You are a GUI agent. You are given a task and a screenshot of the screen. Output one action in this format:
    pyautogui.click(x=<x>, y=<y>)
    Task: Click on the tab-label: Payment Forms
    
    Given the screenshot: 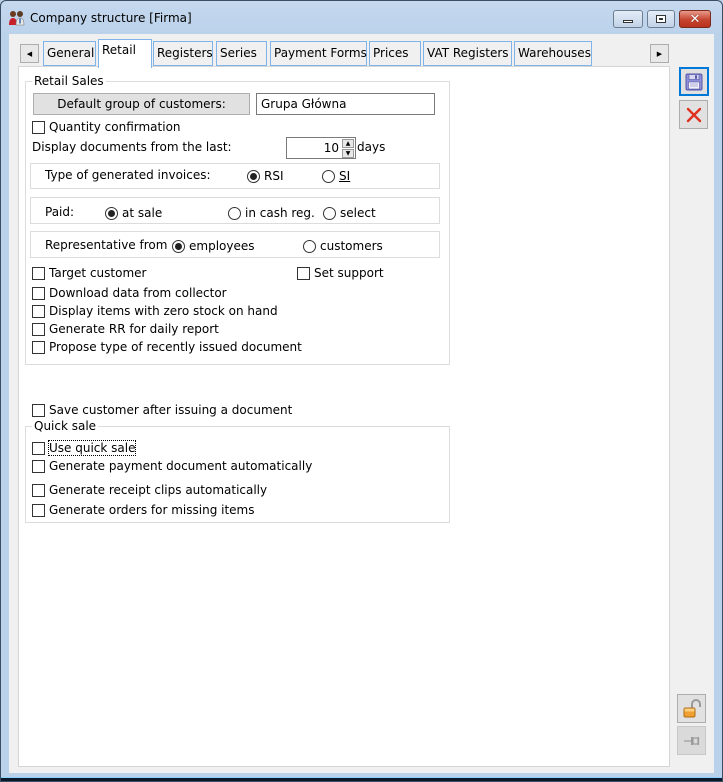 What is the action you would take?
    pyautogui.click(x=320, y=53)
    